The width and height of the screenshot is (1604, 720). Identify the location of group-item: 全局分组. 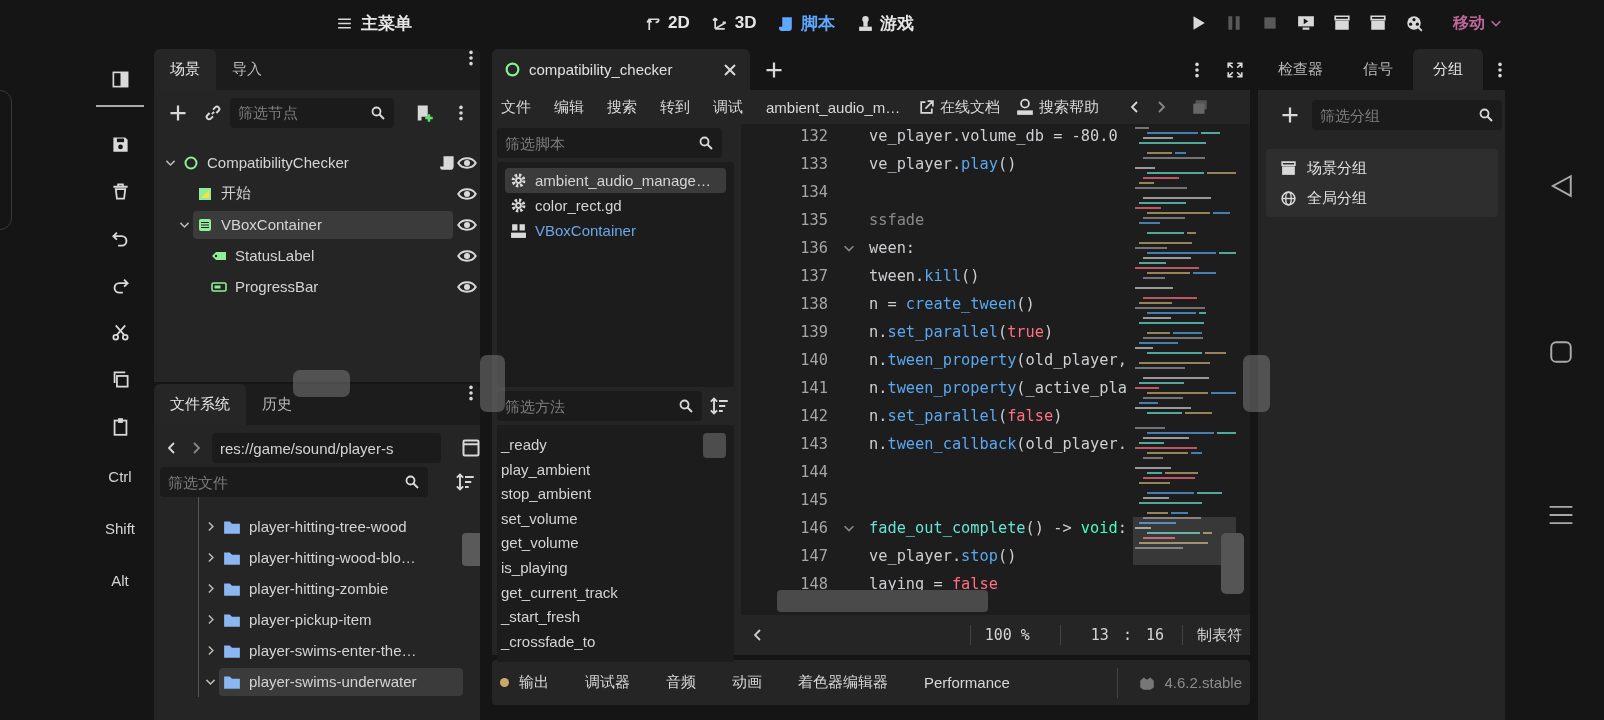
(1382, 198).